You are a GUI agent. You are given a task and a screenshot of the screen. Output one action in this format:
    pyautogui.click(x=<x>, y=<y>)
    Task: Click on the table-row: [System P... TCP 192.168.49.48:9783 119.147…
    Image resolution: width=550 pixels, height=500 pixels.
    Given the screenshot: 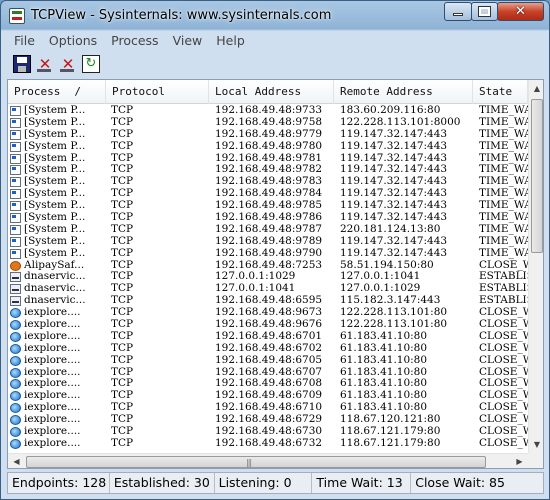 What is the action you would take?
    pyautogui.click(x=268, y=182)
    